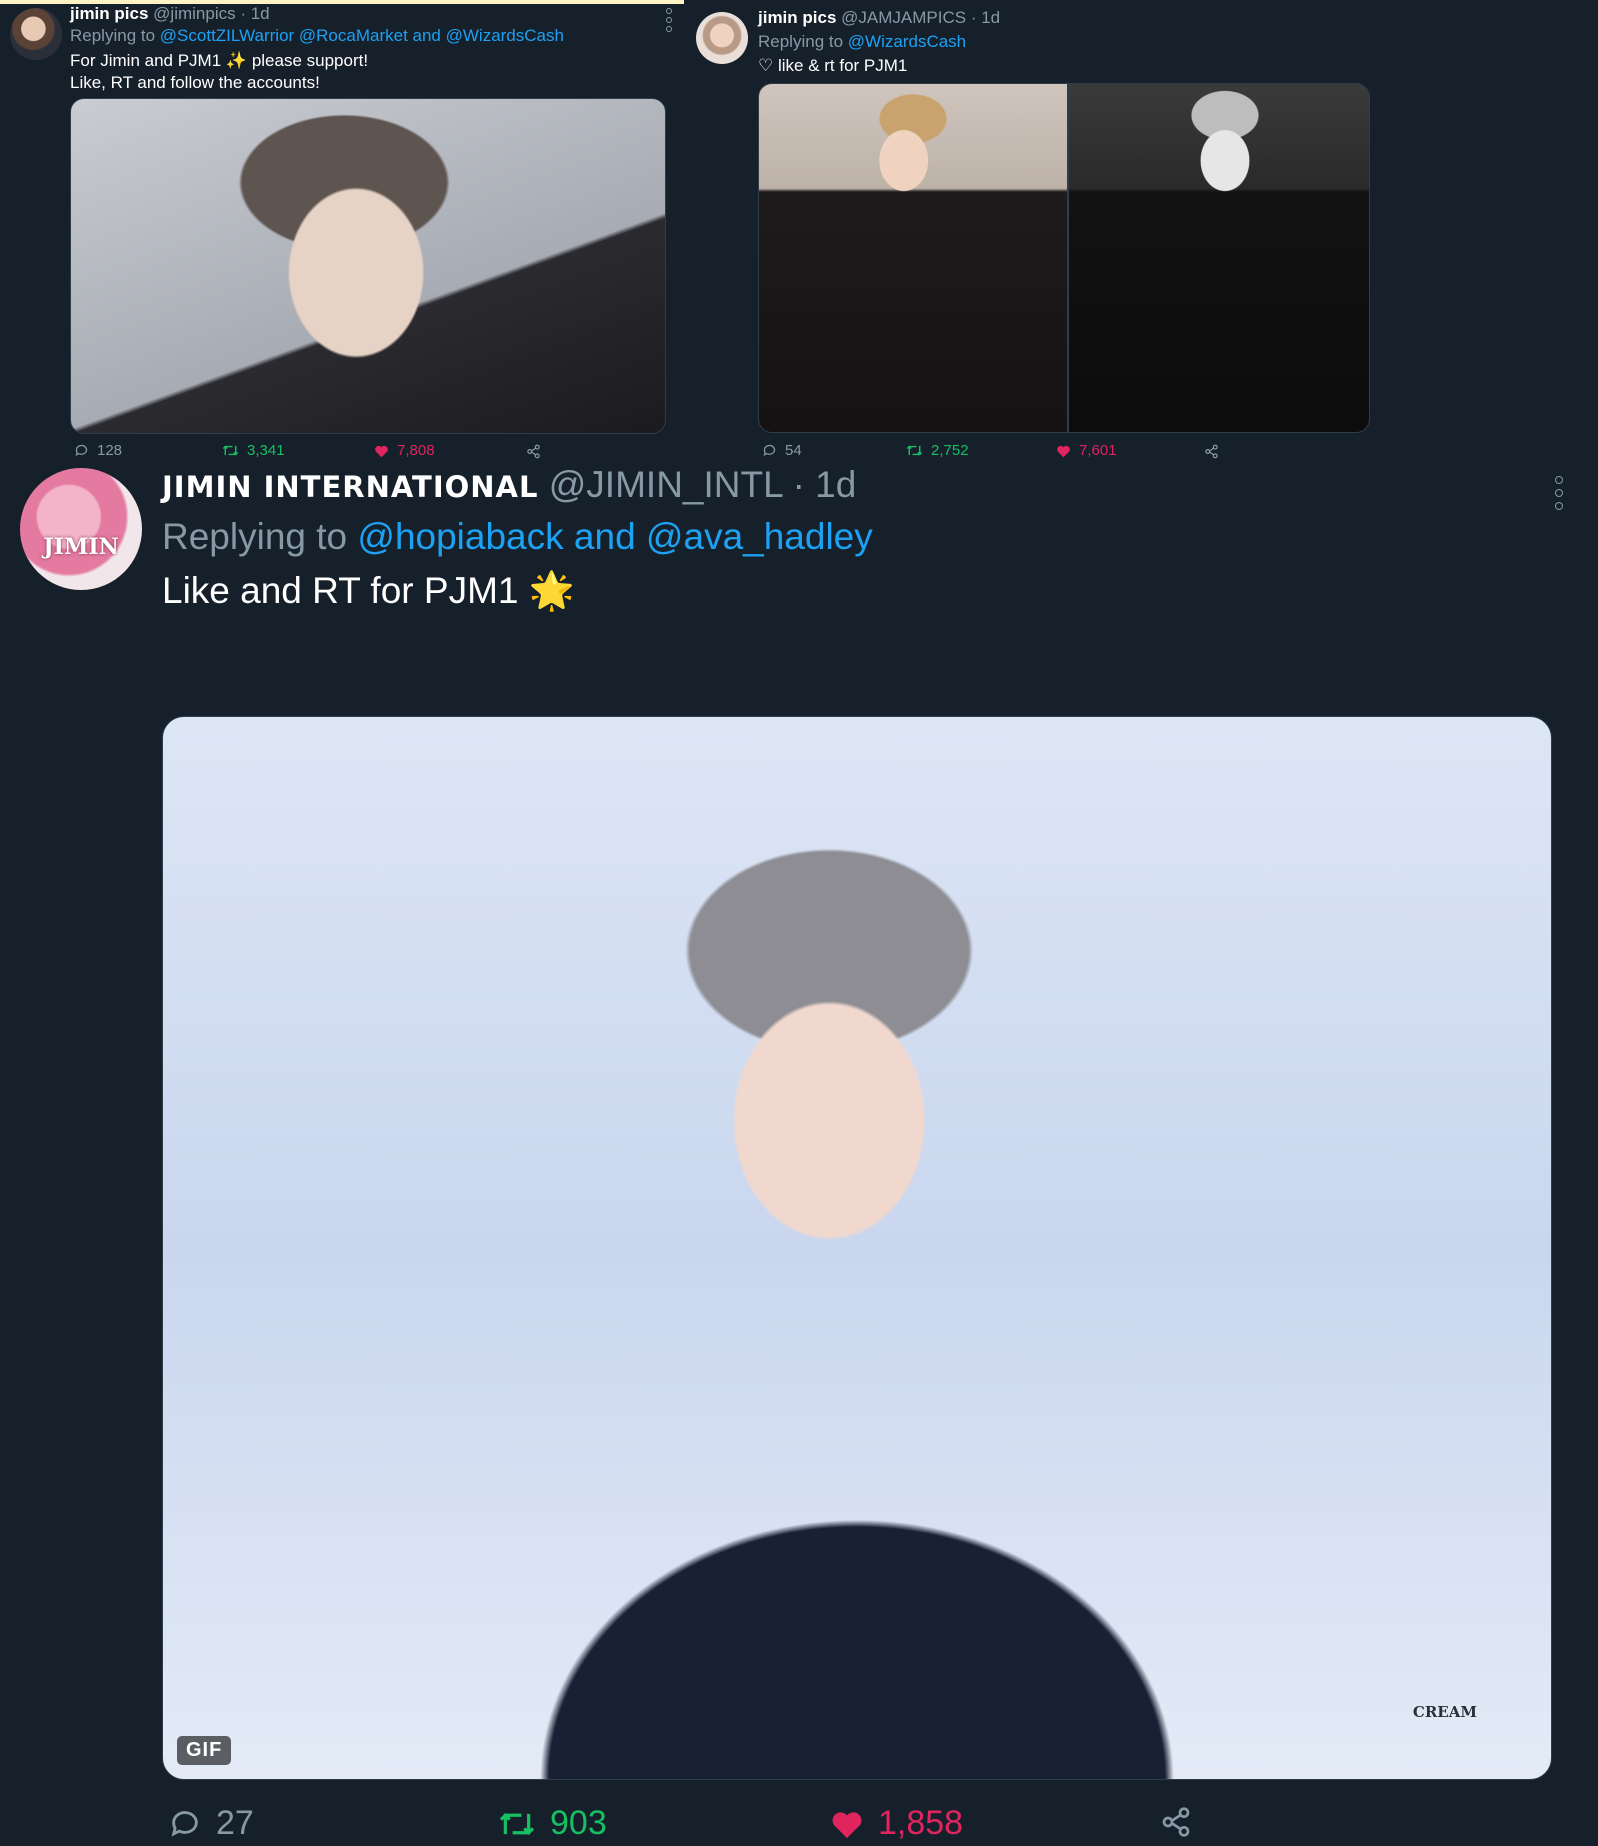 This screenshot has height=1846, width=1598. I want to click on tweet-text-part: For Jimin and PJM1, so click(146, 60).